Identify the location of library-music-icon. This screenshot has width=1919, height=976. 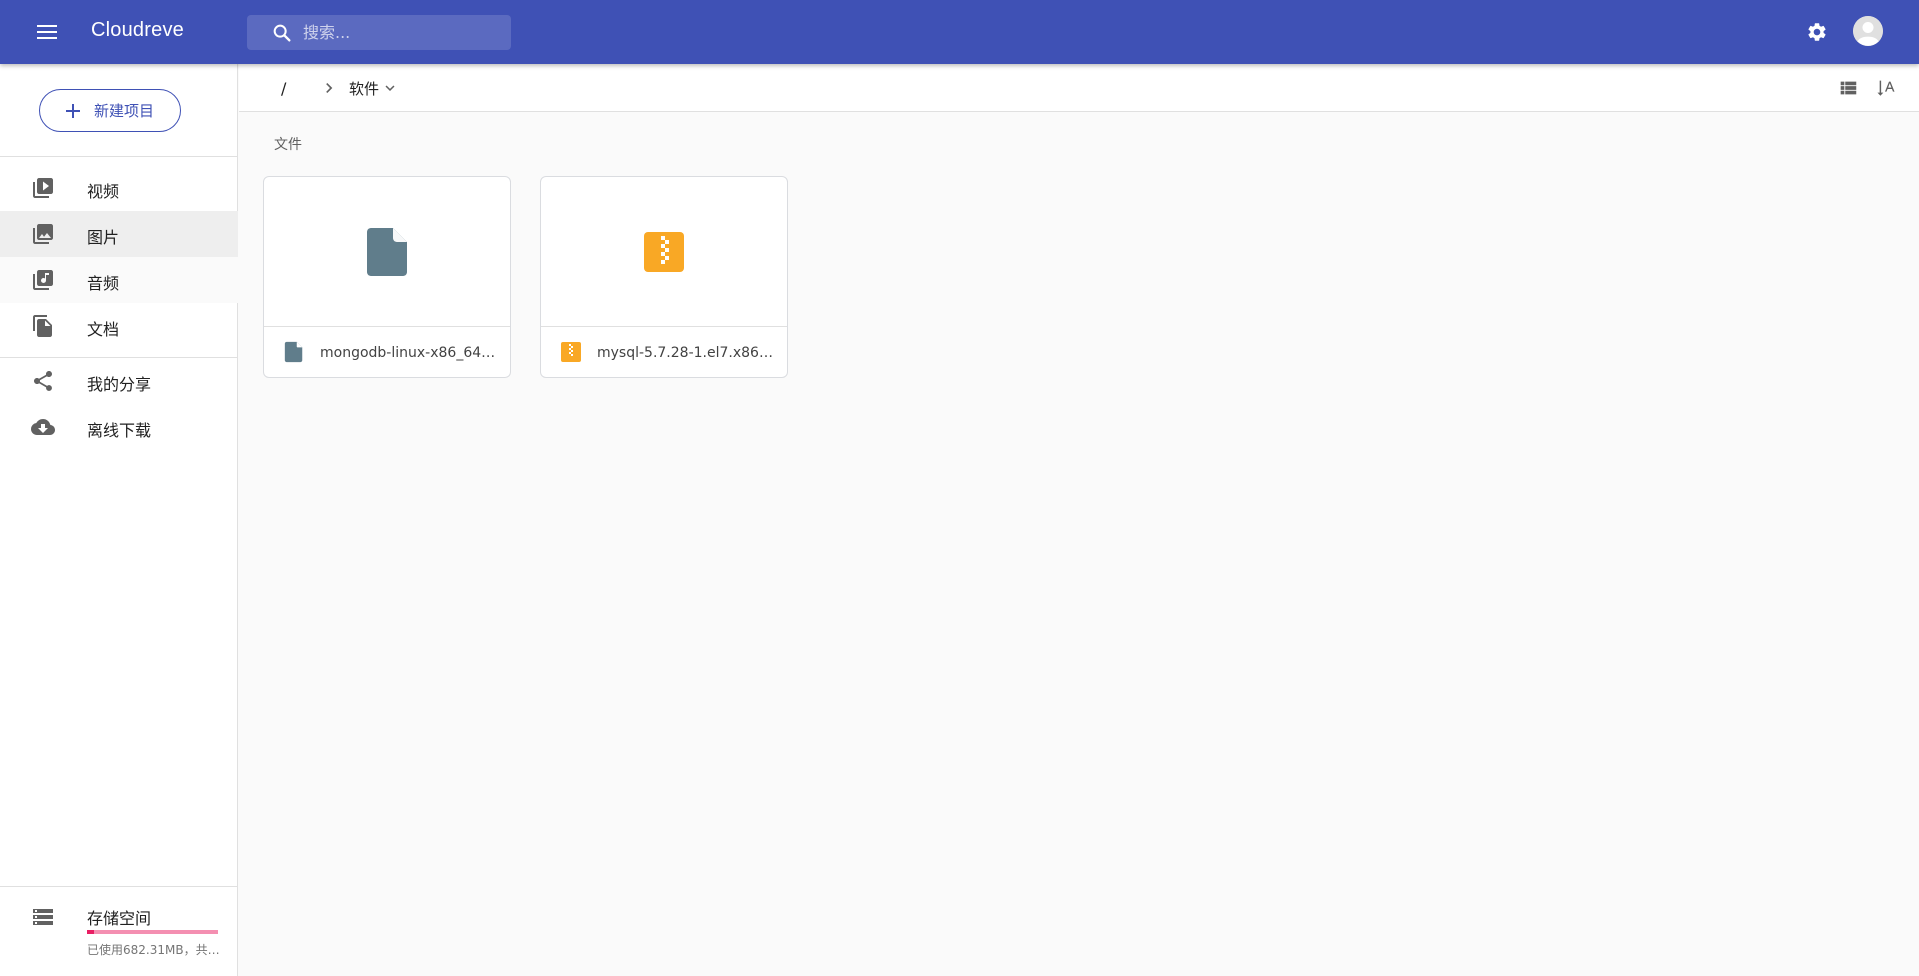
(43, 280).